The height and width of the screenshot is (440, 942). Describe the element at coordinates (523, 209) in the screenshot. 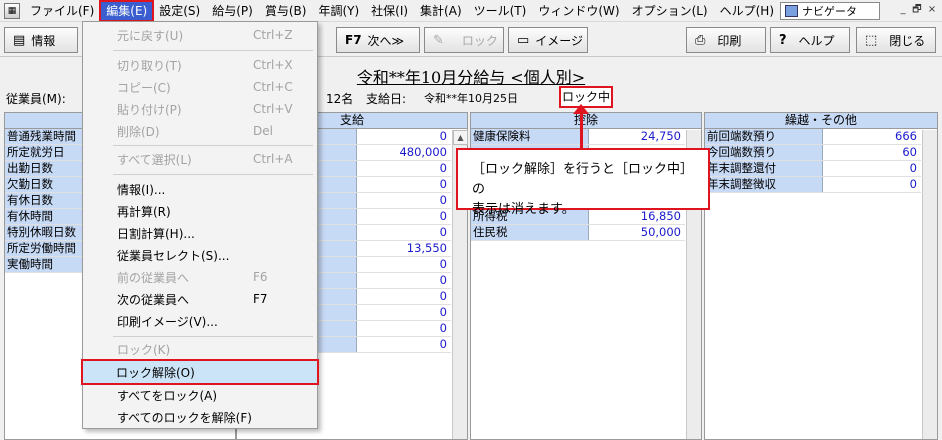

I see `callout-line-2: 表示は消えます。` at that location.